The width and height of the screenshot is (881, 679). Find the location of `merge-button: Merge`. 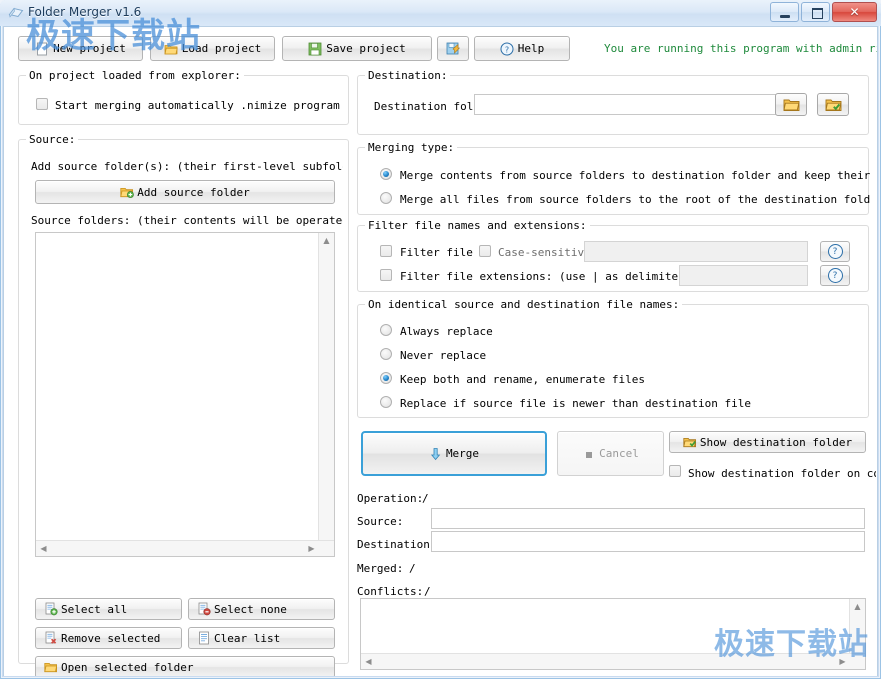

merge-button: Merge is located at coordinates (454, 453).